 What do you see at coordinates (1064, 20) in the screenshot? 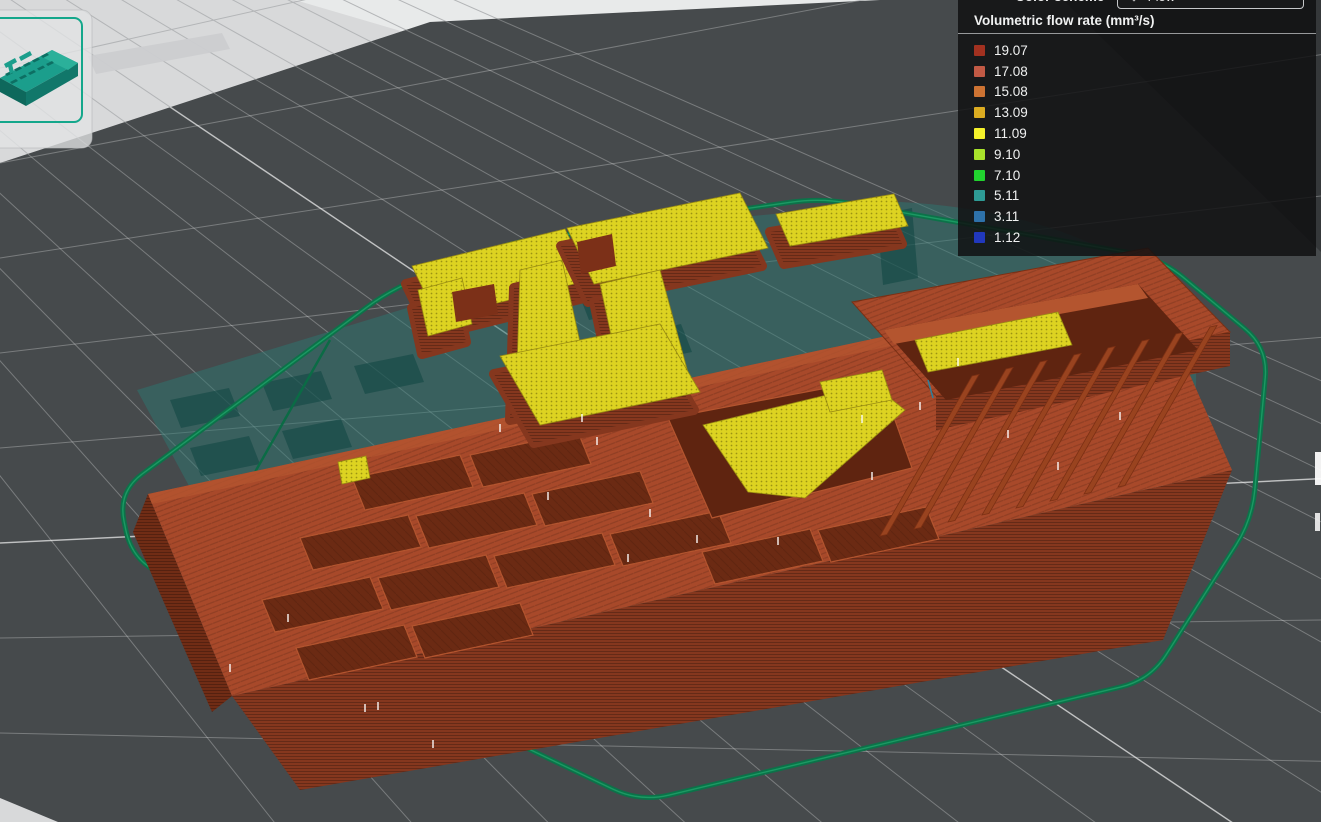
I see `legend-title: Volumetric flow rate (mm³/s)` at bounding box center [1064, 20].